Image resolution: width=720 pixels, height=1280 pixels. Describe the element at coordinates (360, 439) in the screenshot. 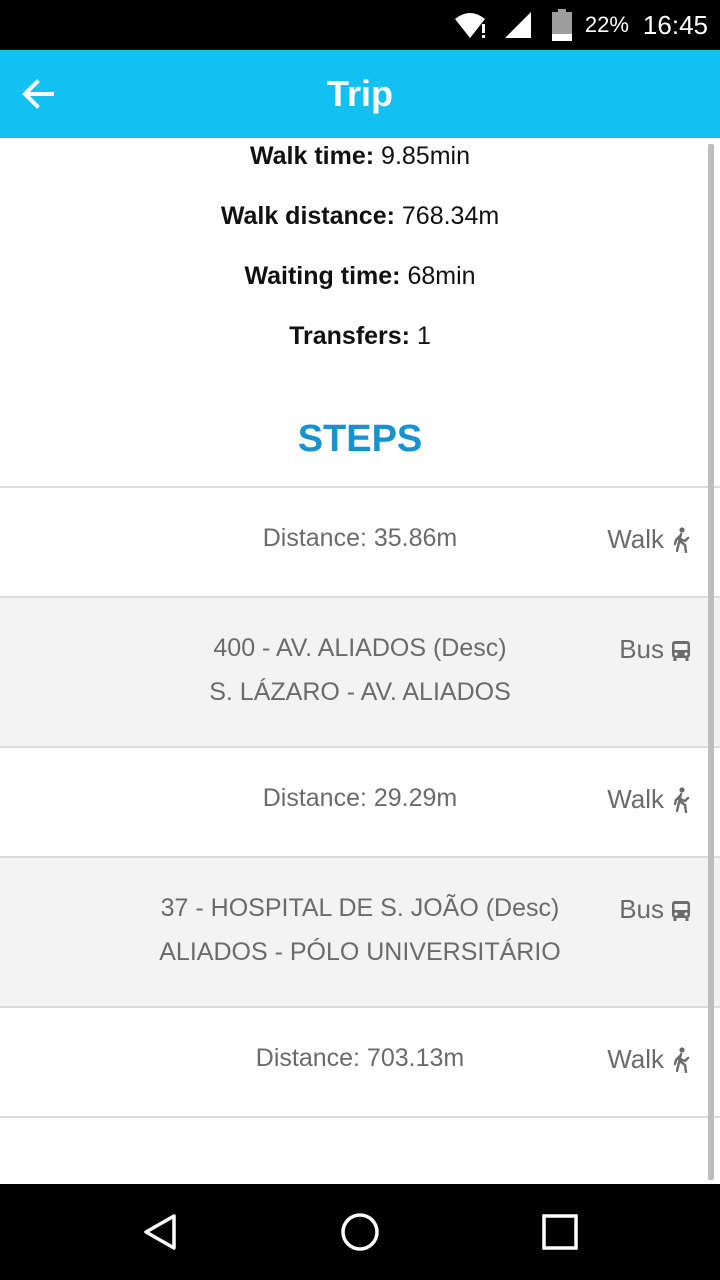

I see `steps-heading: STEPS` at that location.